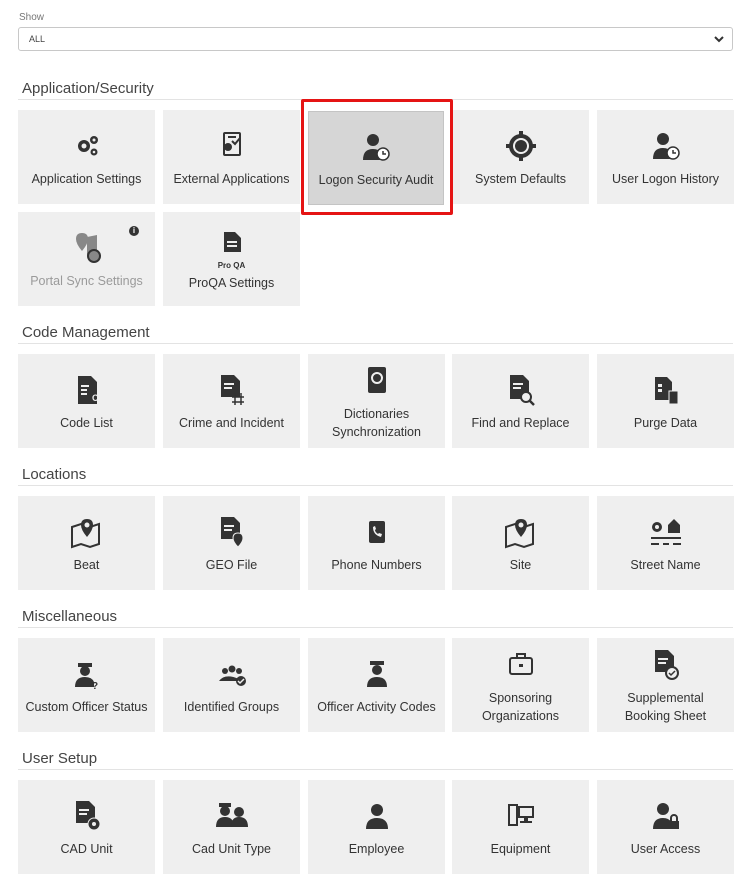 The width and height of the screenshot is (742, 881). Describe the element at coordinates (665, 423) in the screenshot. I see `tile-label: Purge Data` at that location.